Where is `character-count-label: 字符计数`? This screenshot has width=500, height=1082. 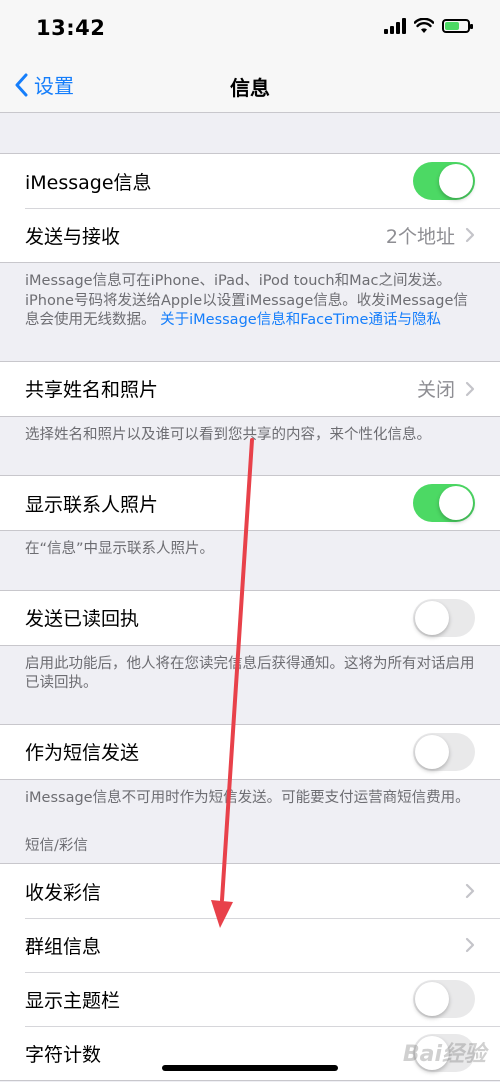
character-count-label: 字符计数 is located at coordinates (63, 1054).